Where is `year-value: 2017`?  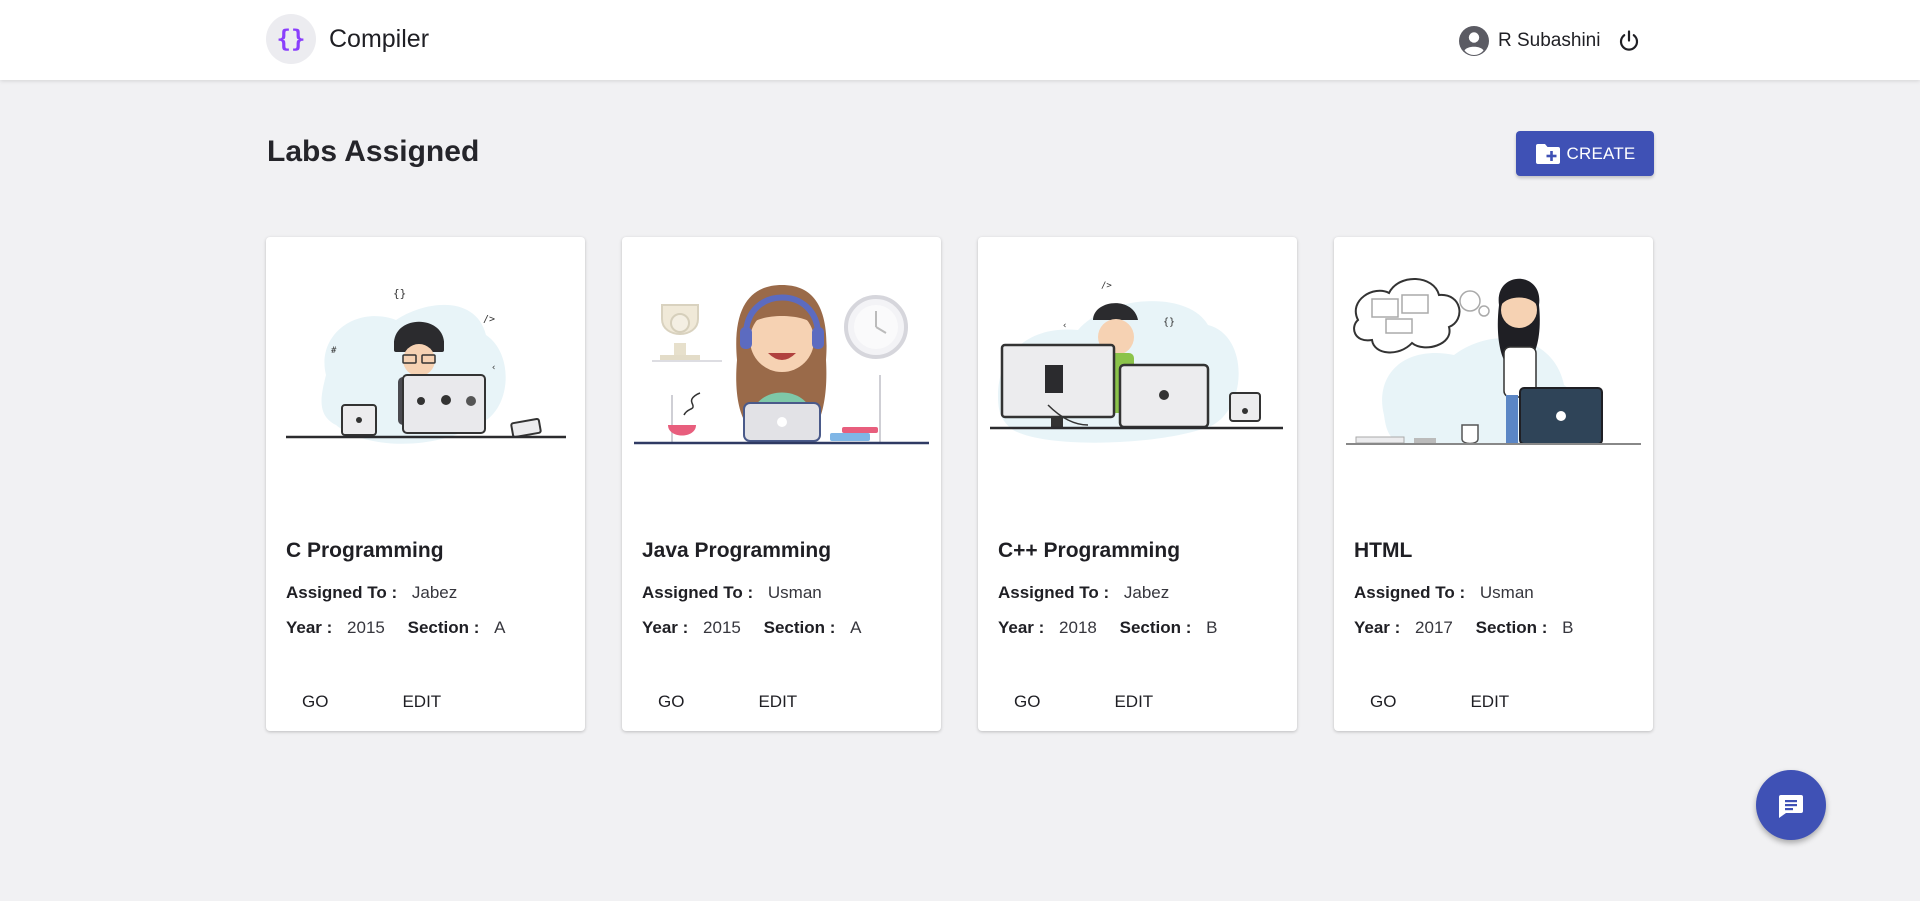
year-value: 2017 is located at coordinates (1434, 627).